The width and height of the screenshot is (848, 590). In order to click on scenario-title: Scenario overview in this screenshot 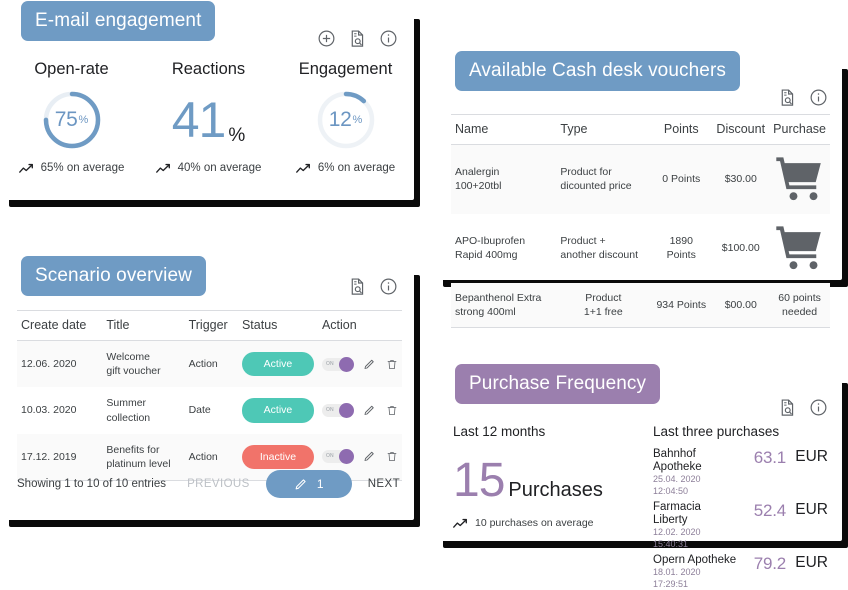, I will do `click(113, 276)`.